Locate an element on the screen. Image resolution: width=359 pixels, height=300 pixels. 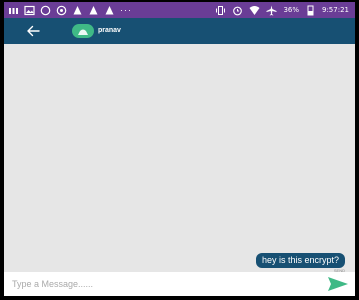
chat-header: pranav is located at coordinates (179, 31).